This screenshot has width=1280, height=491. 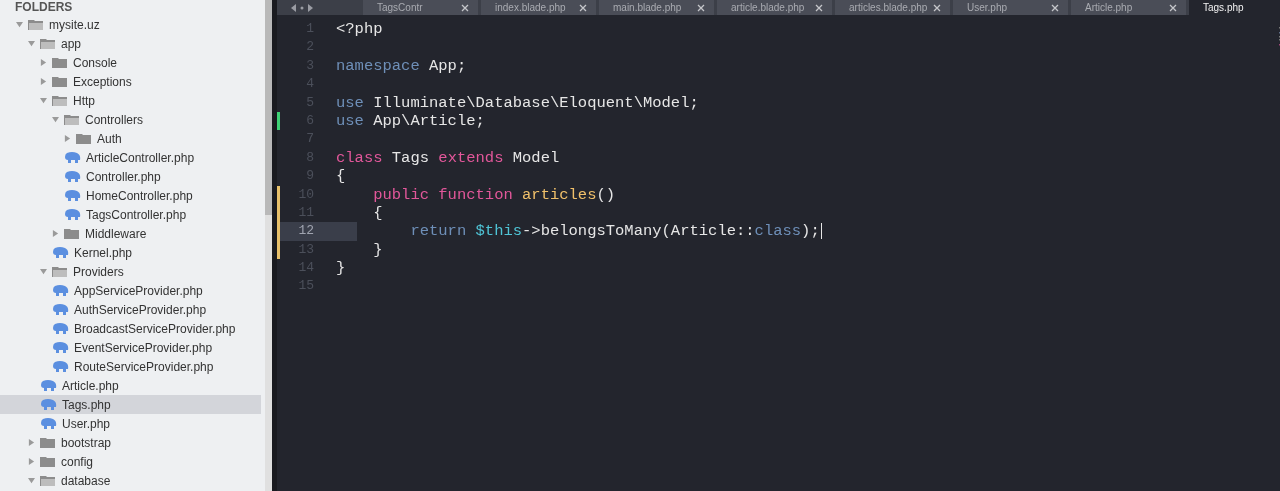 I want to click on code-line: return $this->belongsToMany(Article::class);, so click(x=615, y=231).